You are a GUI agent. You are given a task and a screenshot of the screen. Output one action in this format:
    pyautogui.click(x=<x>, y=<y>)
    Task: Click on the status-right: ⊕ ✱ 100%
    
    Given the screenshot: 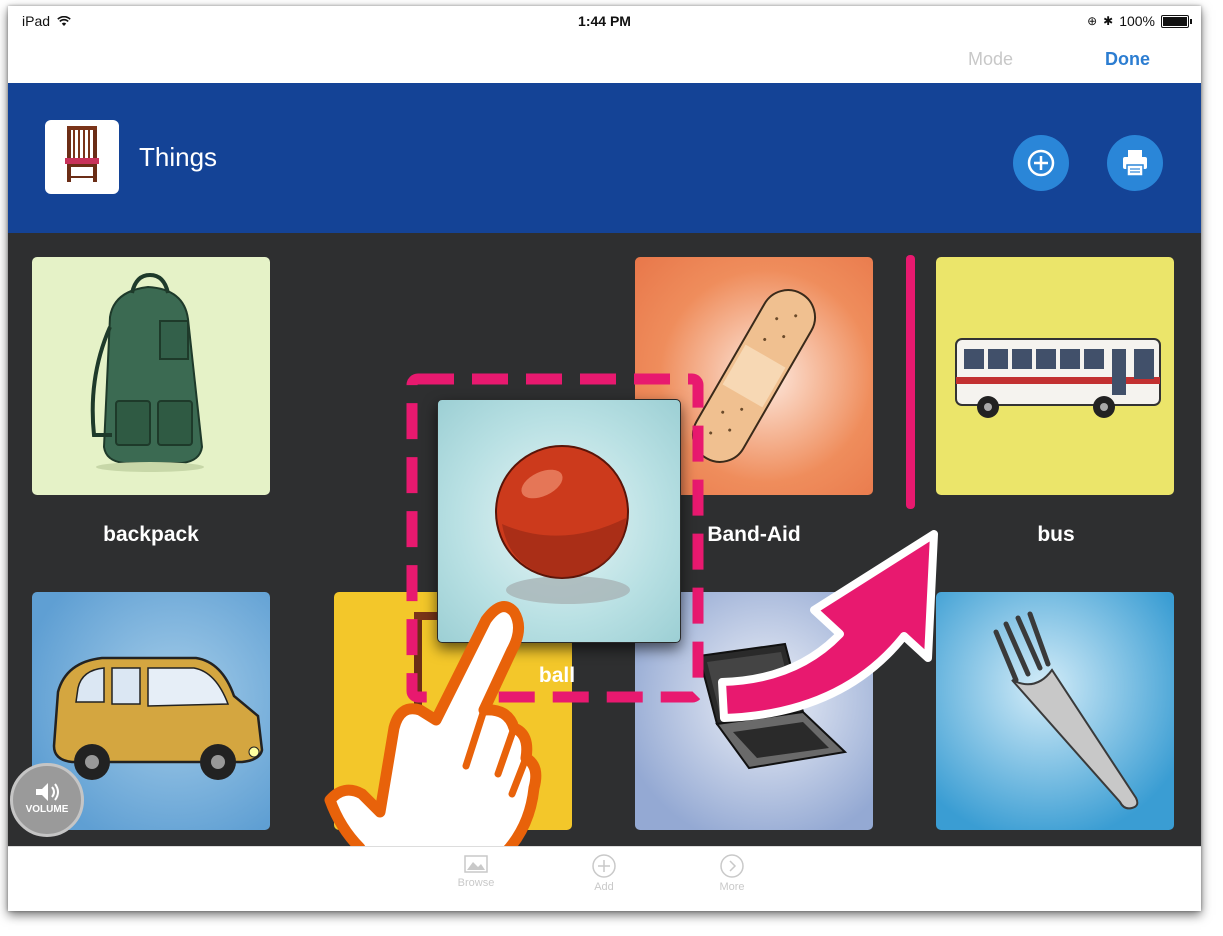 What is the action you would take?
    pyautogui.click(x=1139, y=21)
    